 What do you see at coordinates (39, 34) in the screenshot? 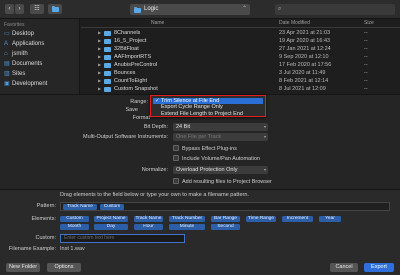
I see `sidebar-item-desktop: ▭ Desktop` at bounding box center [39, 34].